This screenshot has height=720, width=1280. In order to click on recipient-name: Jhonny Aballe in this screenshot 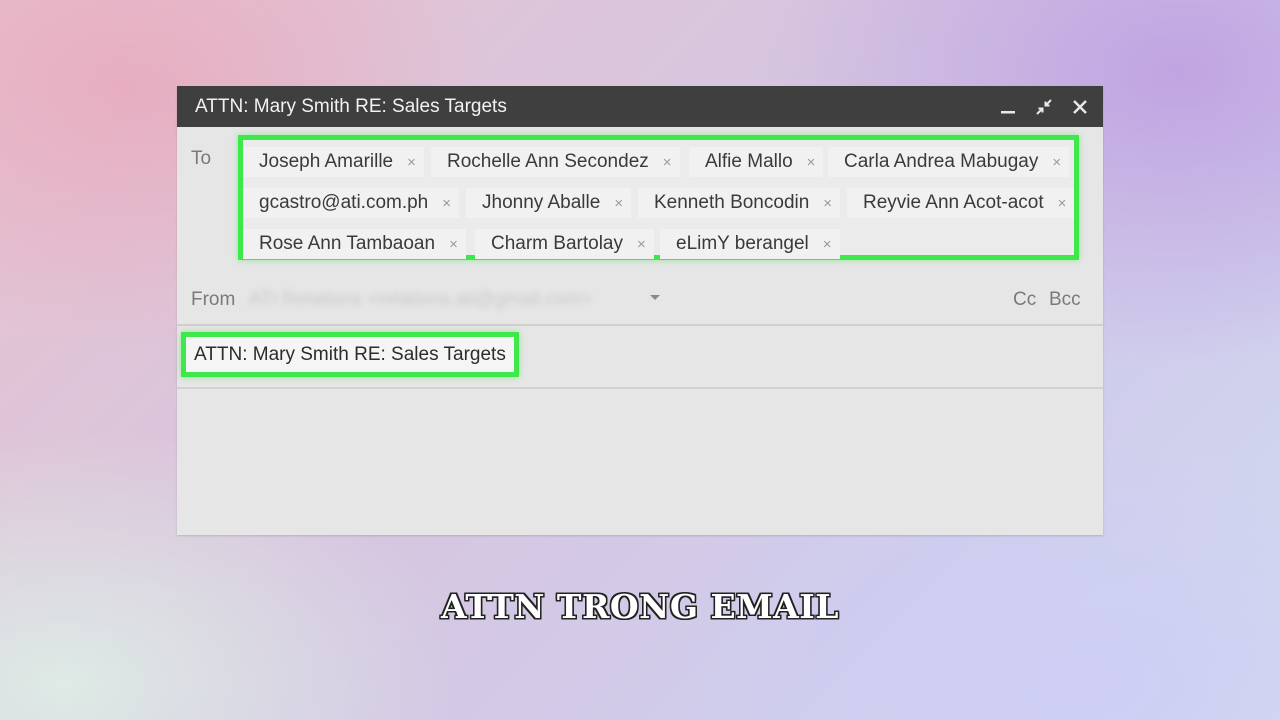, I will do `click(541, 202)`.